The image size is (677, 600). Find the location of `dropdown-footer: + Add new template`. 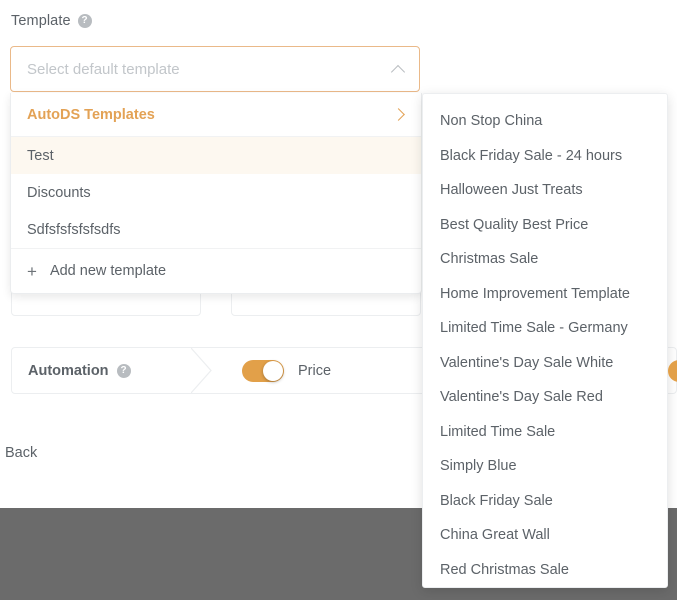

dropdown-footer: + Add new template is located at coordinates (216, 270).